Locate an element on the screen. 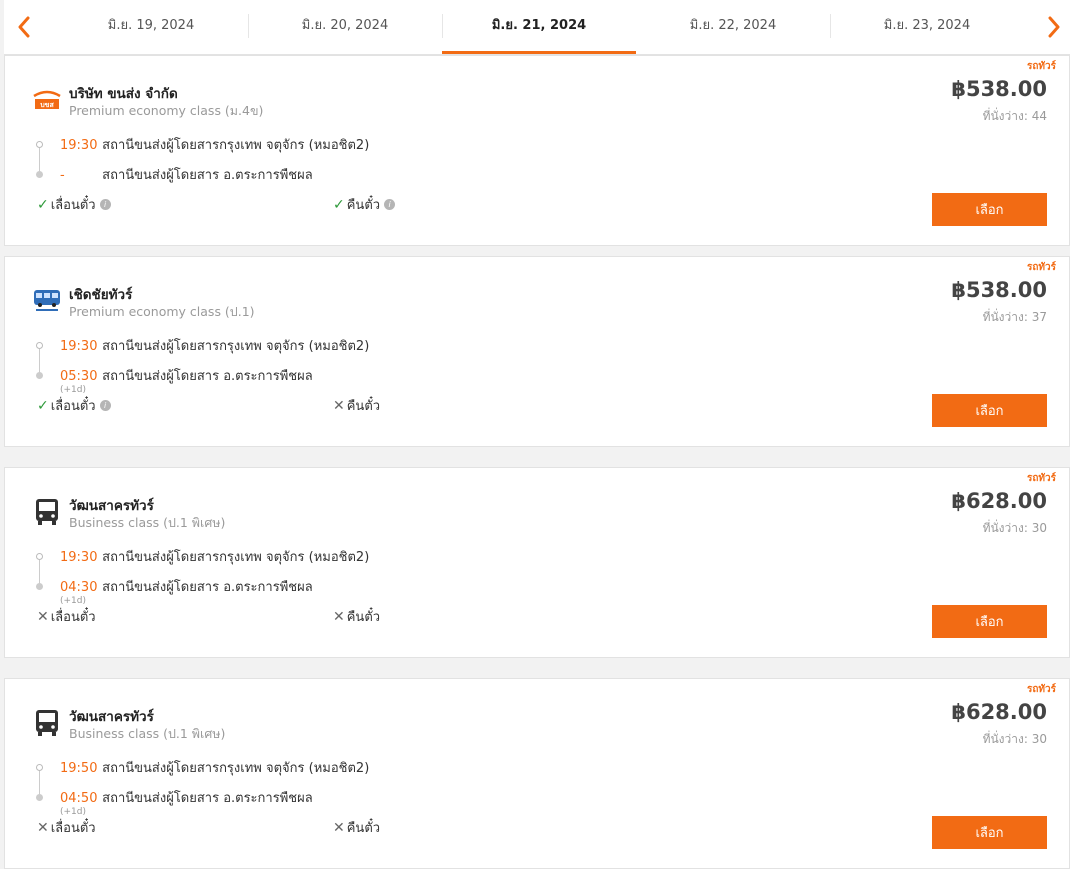 The height and width of the screenshot is (869, 1070). arrival-time: 04:50 is located at coordinates (79, 798).